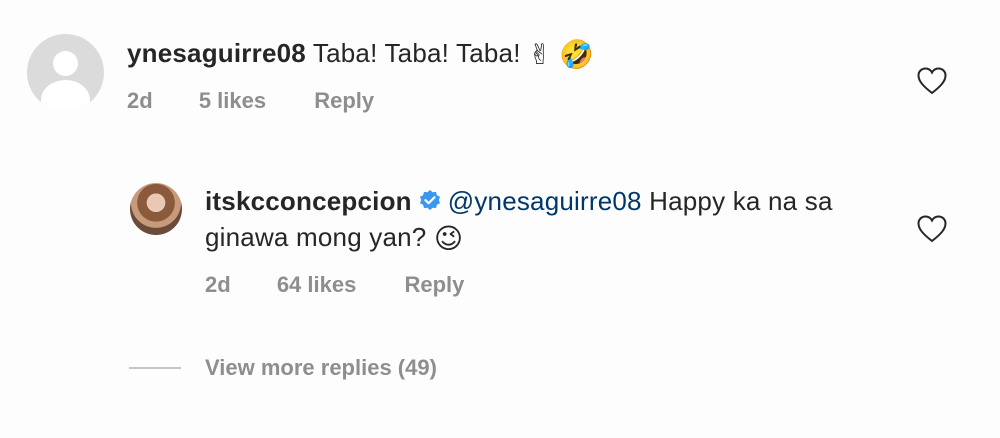 The width and height of the screenshot is (1000, 438). What do you see at coordinates (218, 285) in the screenshot?
I see `reply-time: 2d` at bounding box center [218, 285].